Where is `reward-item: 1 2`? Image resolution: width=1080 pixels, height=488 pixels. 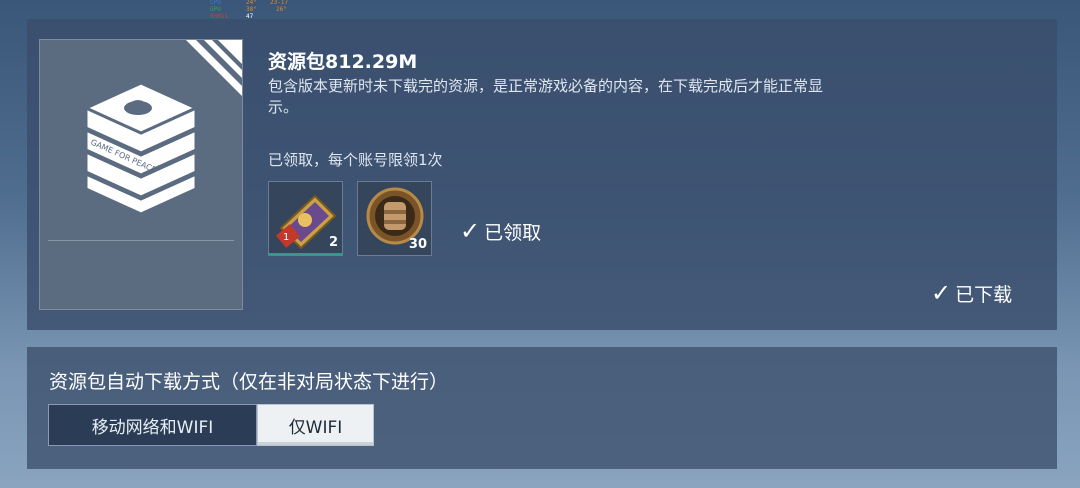 reward-item: 1 2 is located at coordinates (305, 218).